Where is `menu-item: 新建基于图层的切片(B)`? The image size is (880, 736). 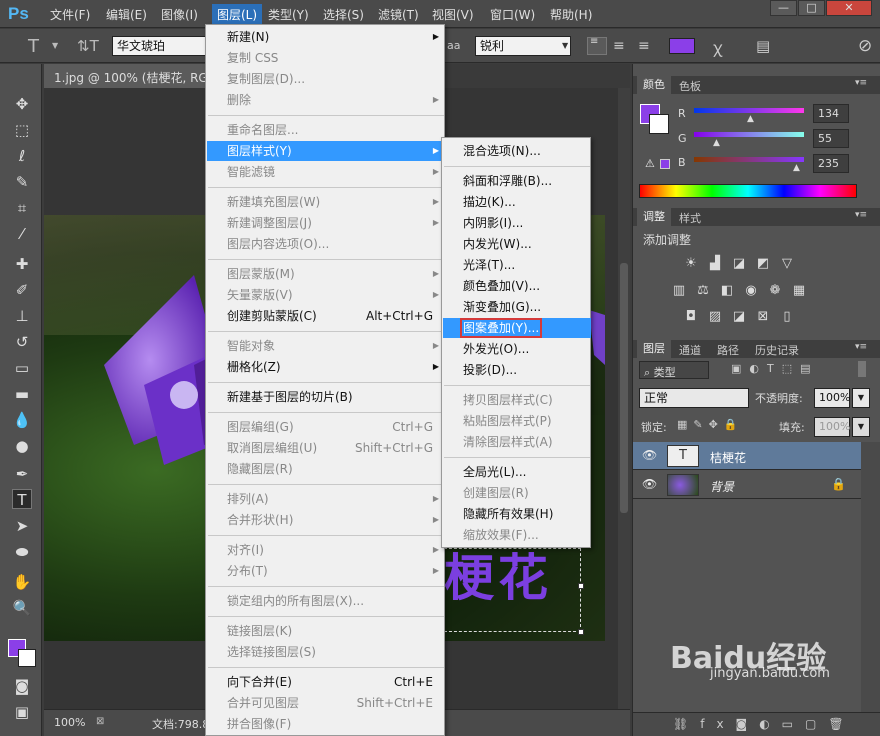
menu-item: 新建基于图层的切片(B) is located at coordinates (326, 397).